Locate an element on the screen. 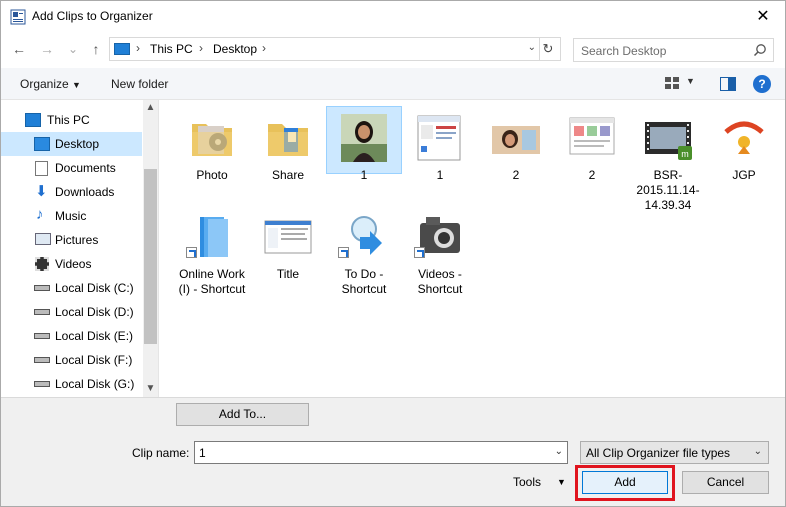 This screenshot has width=786, height=507. sidebar-item-local-disk-f: Local Disk (F:) is located at coordinates (71, 360).